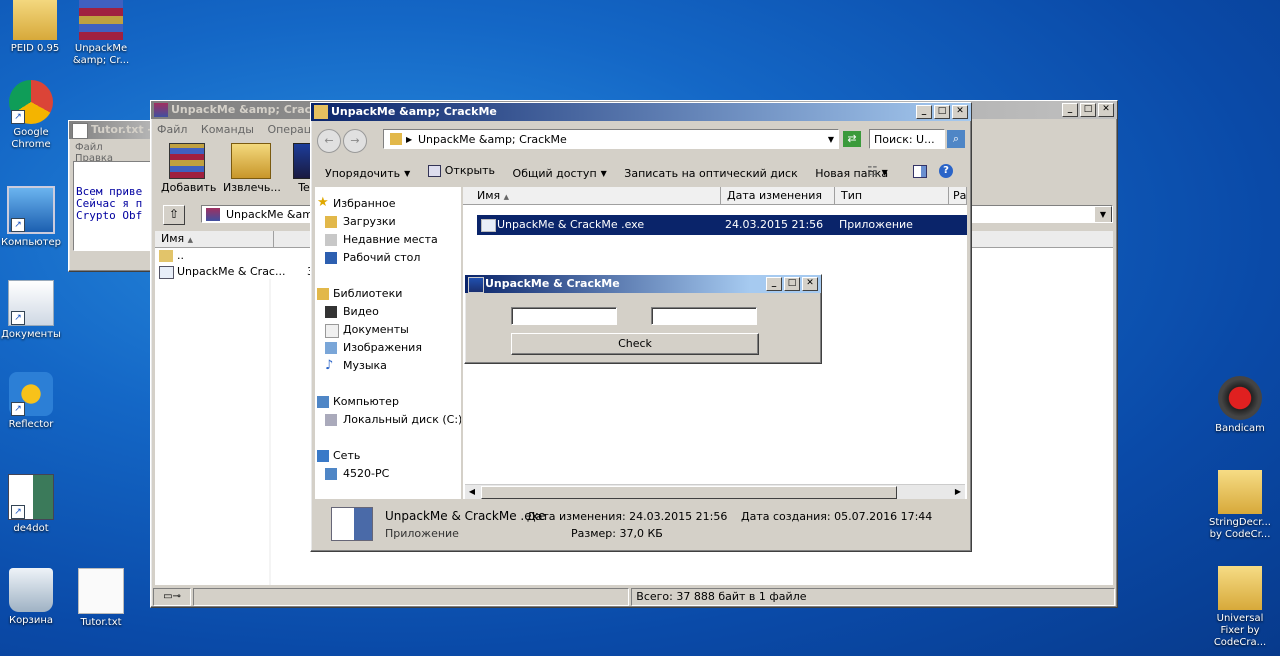  What do you see at coordinates (33, 310) in the screenshot?
I see `desktop-icon-documents: ↗ Документы` at bounding box center [33, 310].